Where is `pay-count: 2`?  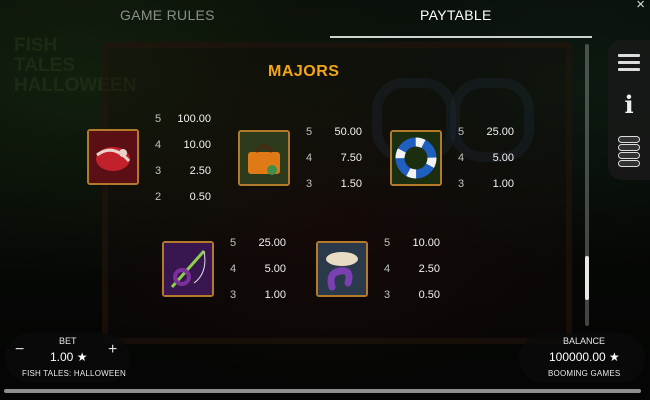
pay-count: 2 is located at coordinates (158, 197).